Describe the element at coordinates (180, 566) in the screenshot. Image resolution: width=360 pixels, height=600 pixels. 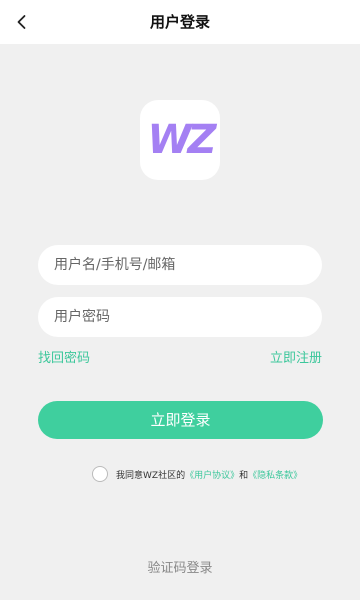
I see `sms-login-link: 验证码登录` at that location.